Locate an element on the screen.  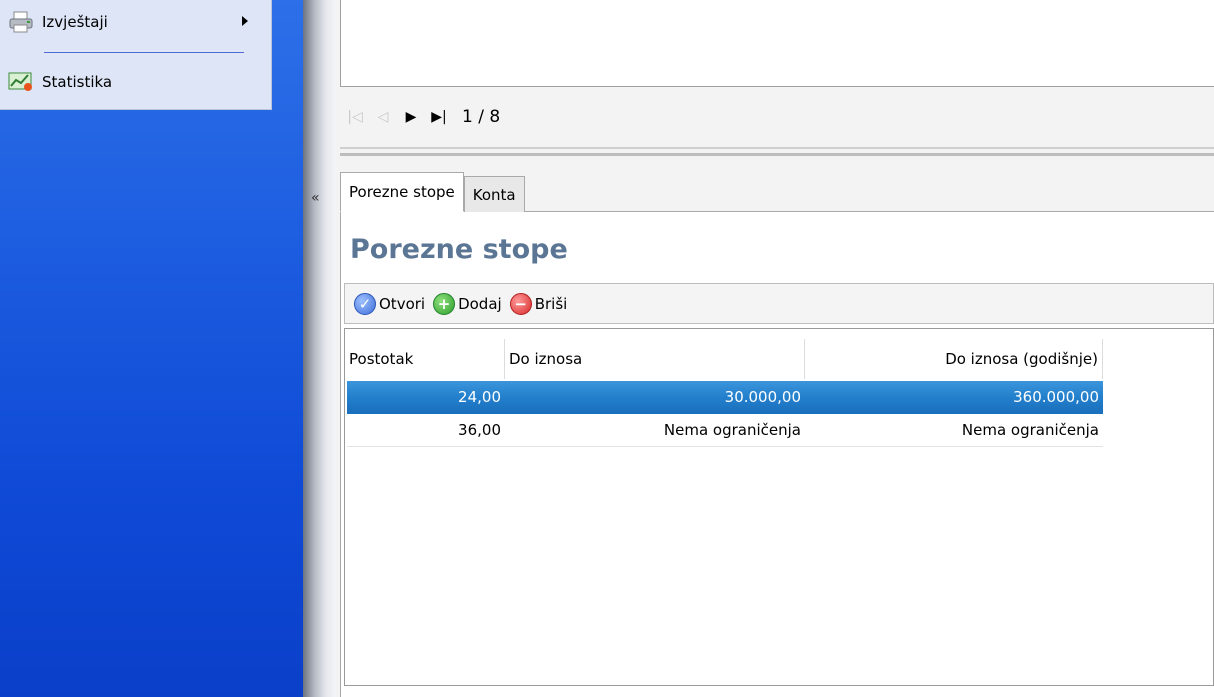
cell-do-iznosa-godisnje: Nema ograničenja is located at coordinates (954, 430).